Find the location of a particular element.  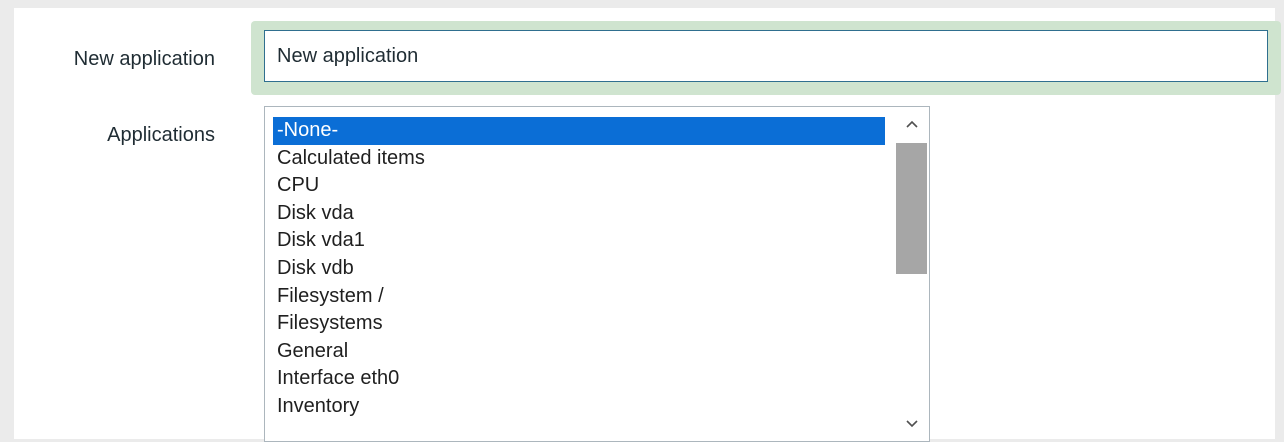

scroll-thumb is located at coordinates (911, 208).